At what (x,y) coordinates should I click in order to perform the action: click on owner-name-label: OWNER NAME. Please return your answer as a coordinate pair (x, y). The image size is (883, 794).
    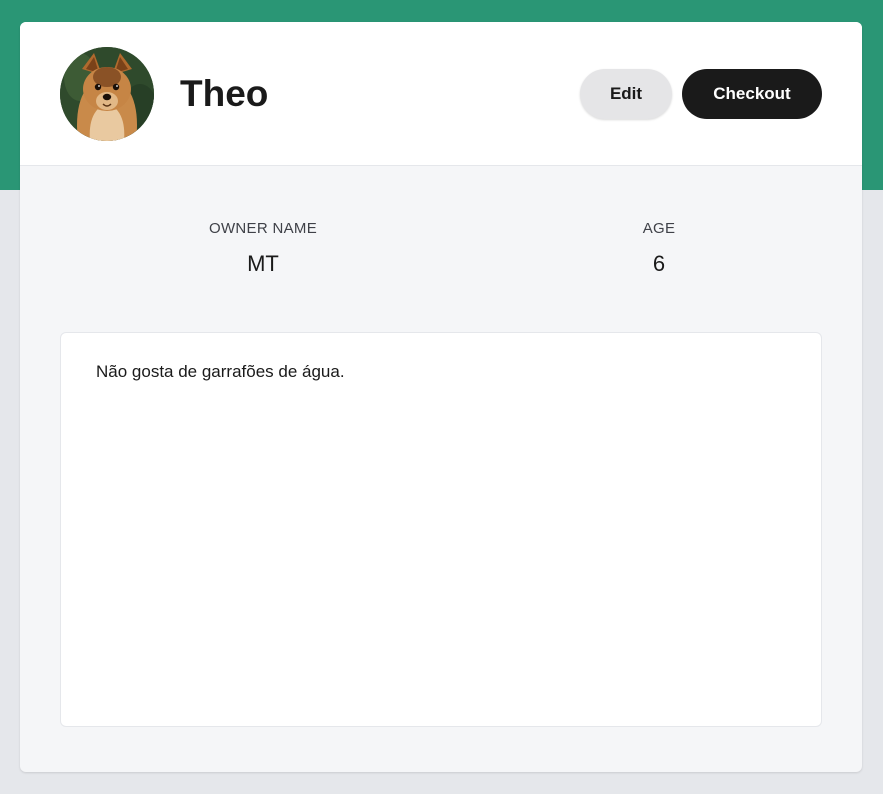
    Looking at the image, I should click on (263, 228).